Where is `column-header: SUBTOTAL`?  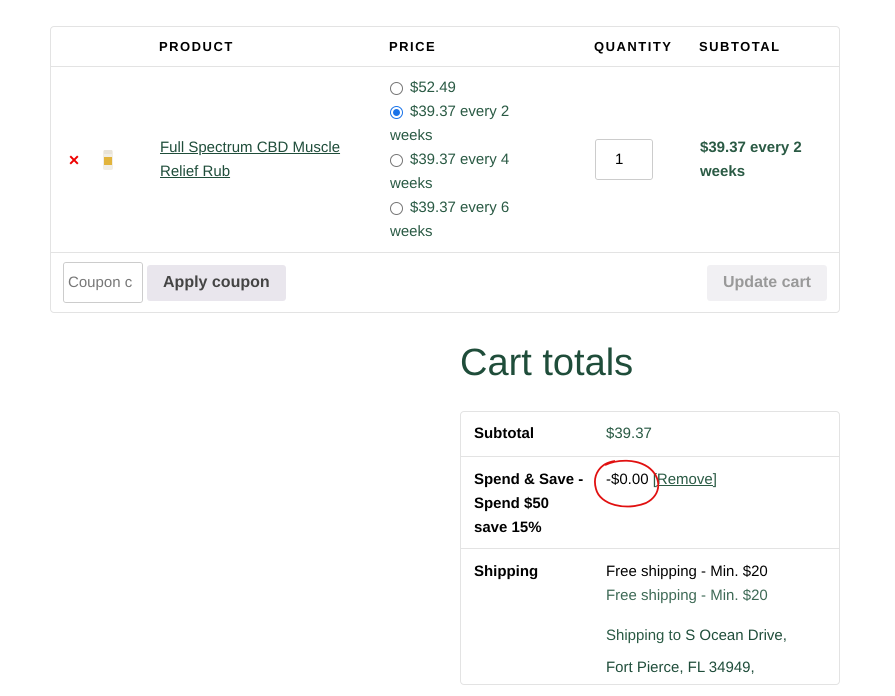
column-header: SUBTOTAL is located at coordinates (740, 47).